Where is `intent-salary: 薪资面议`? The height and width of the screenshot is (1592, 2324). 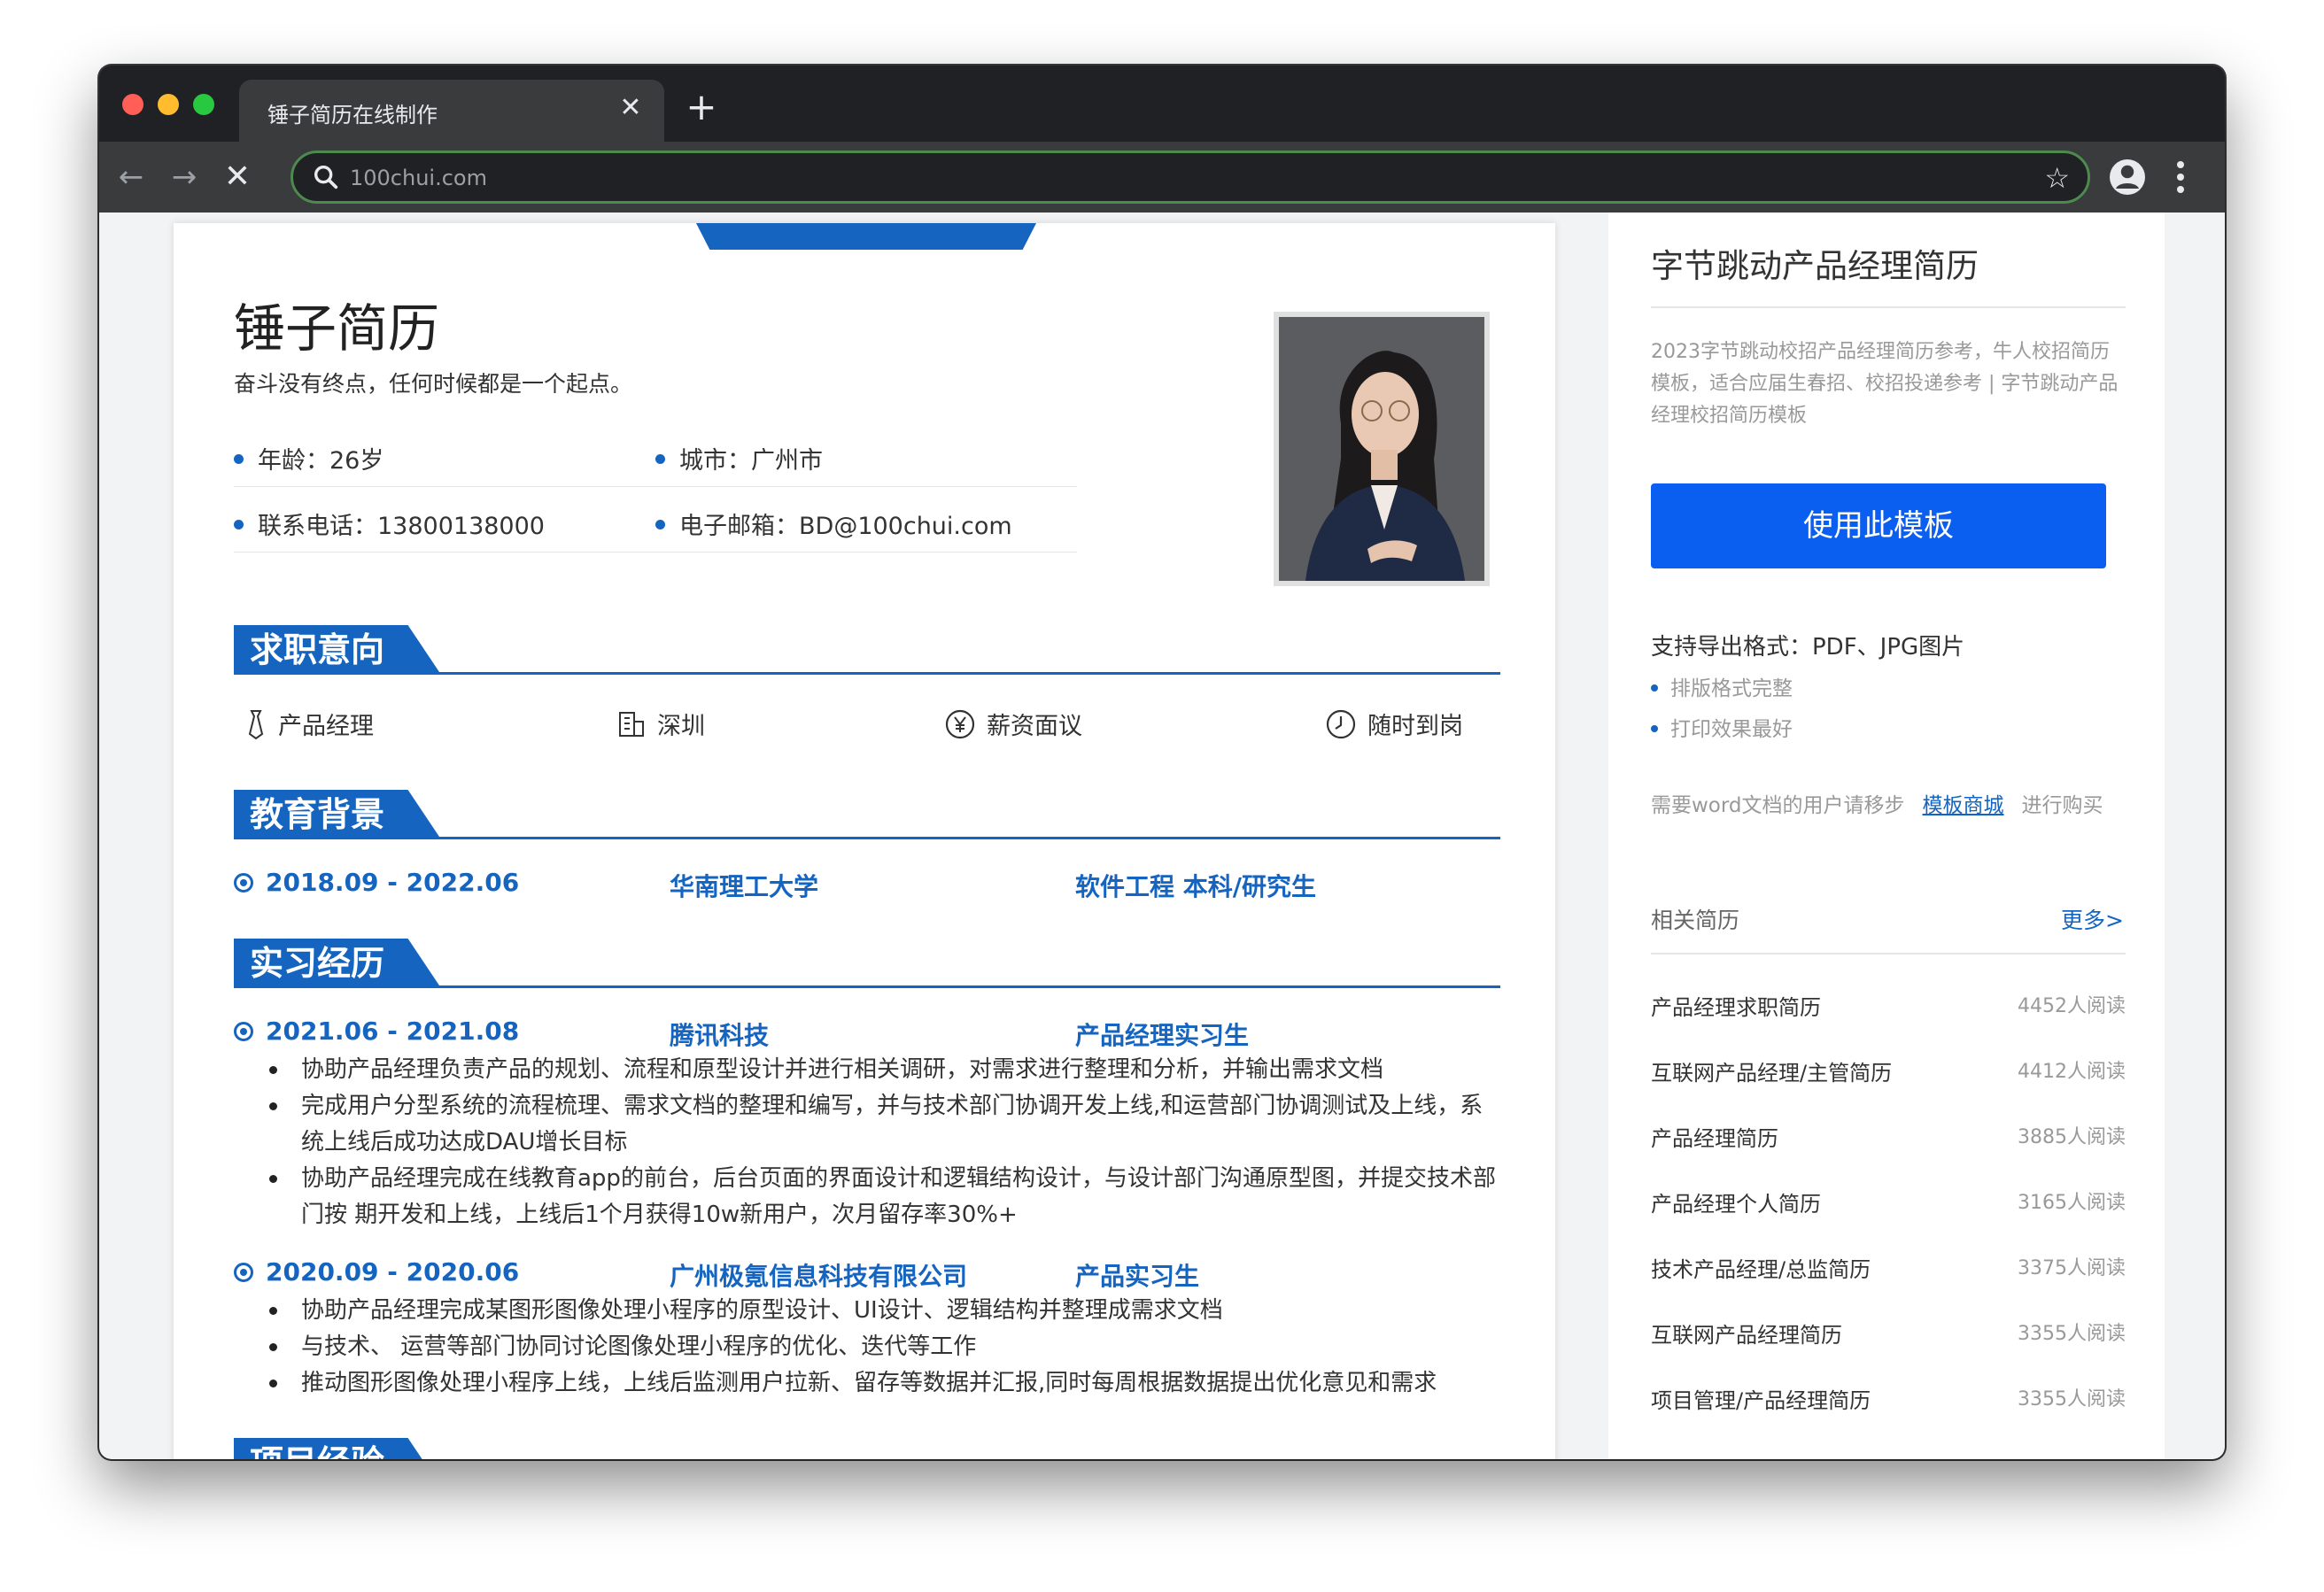
intent-salary: 薪资面议 is located at coordinates (1013, 724).